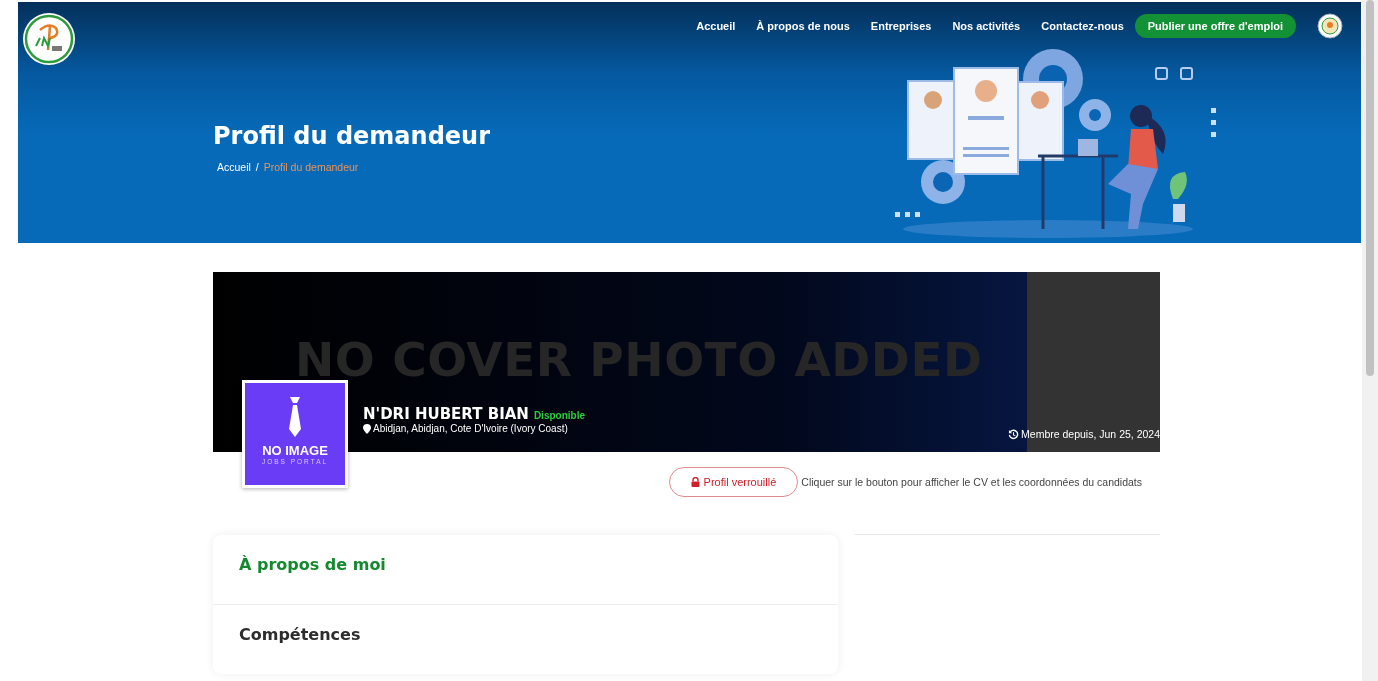  Describe the element at coordinates (352, 136) in the screenshot. I see `page-title: Profil du demandeur` at that location.